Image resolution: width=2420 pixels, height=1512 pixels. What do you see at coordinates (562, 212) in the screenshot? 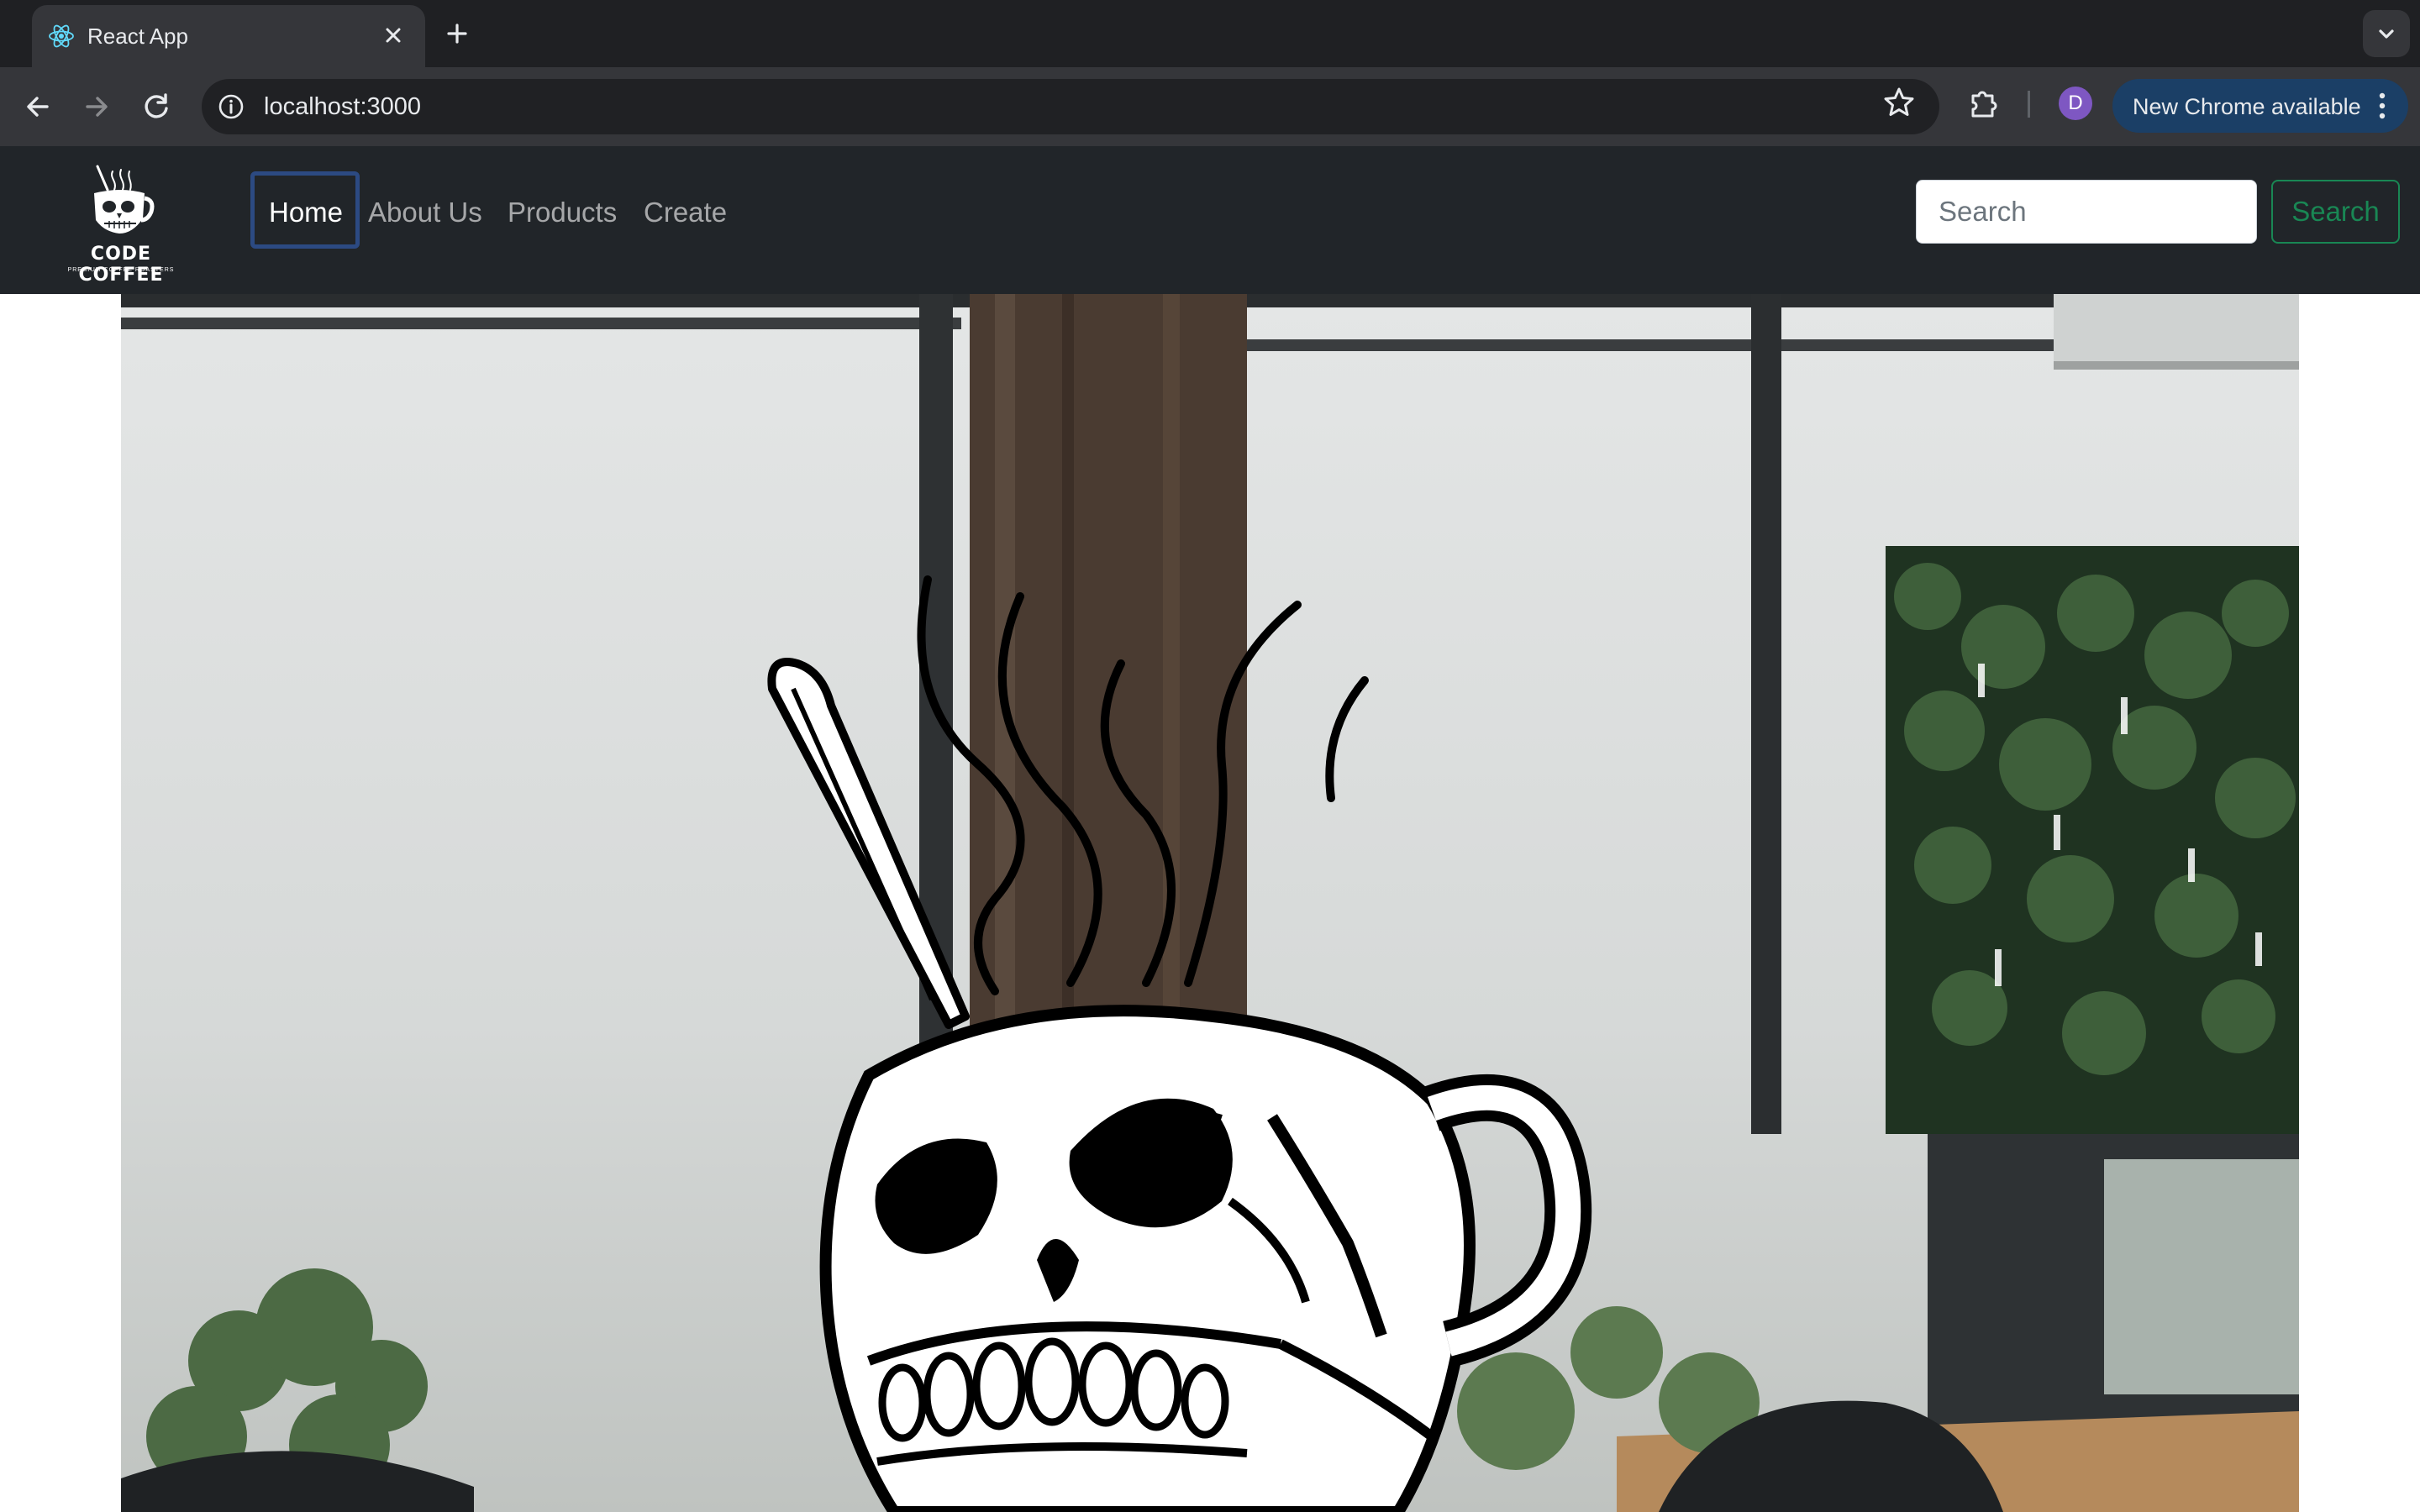
I see `nav-link-products: Products` at bounding box center [562, 212].